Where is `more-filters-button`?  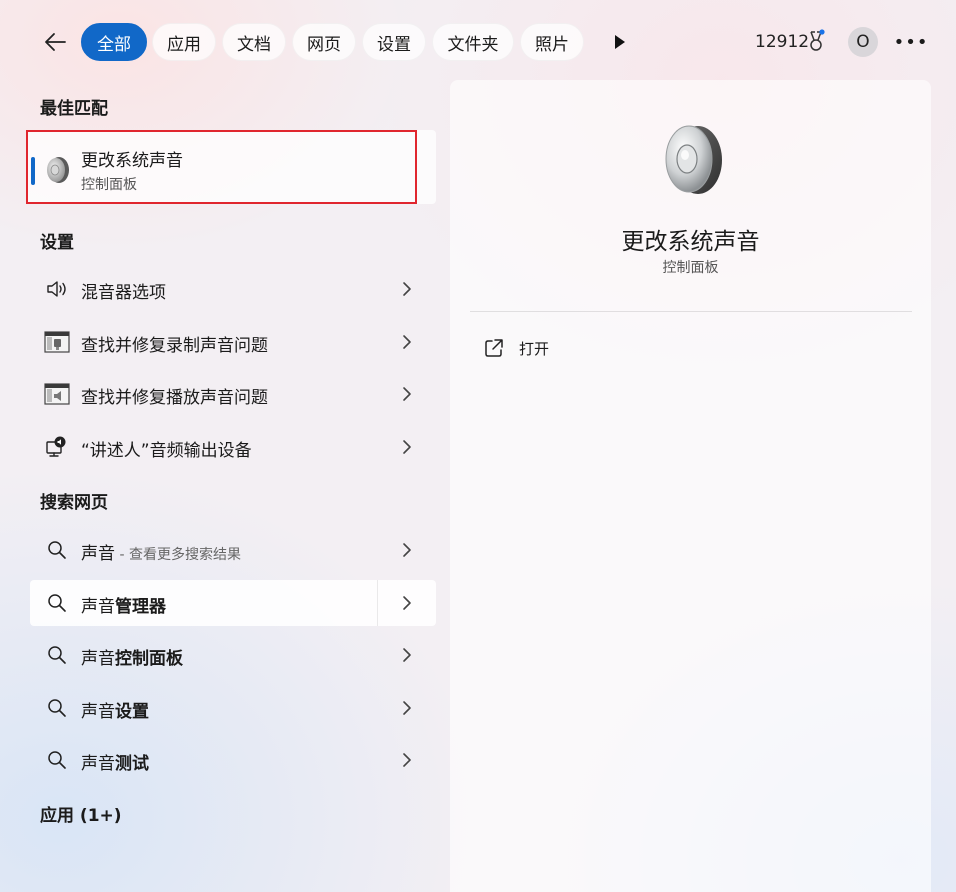 more-filters-button is located at coordinates (620, 42).